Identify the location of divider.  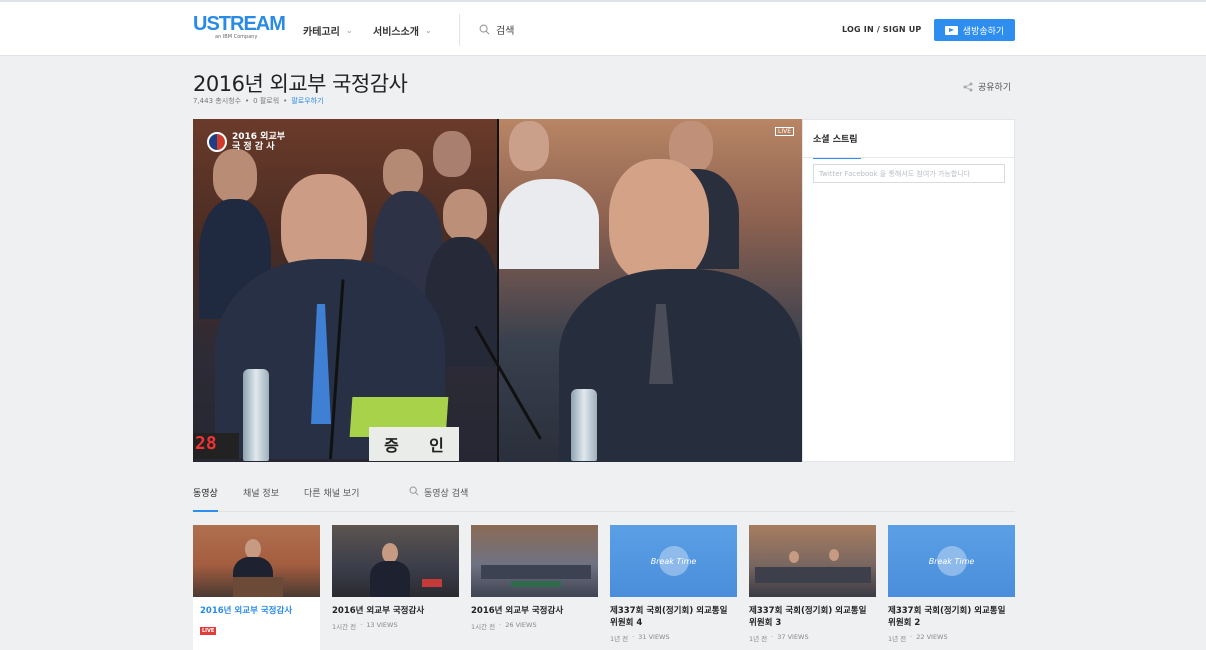
(908, 157).